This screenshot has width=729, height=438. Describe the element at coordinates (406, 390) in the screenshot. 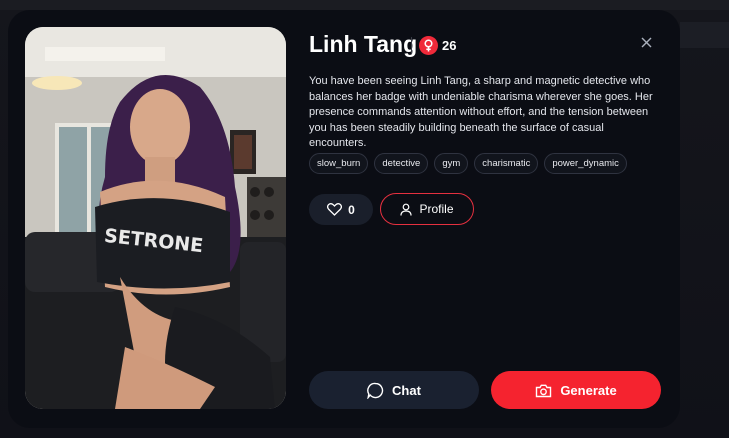

I see `chat-button-label: Chat` at that location.